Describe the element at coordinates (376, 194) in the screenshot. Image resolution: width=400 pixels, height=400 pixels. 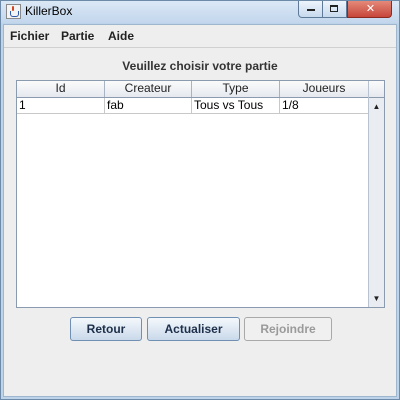
I see `vertical-scrollbar: ▲ ▼` at that location.